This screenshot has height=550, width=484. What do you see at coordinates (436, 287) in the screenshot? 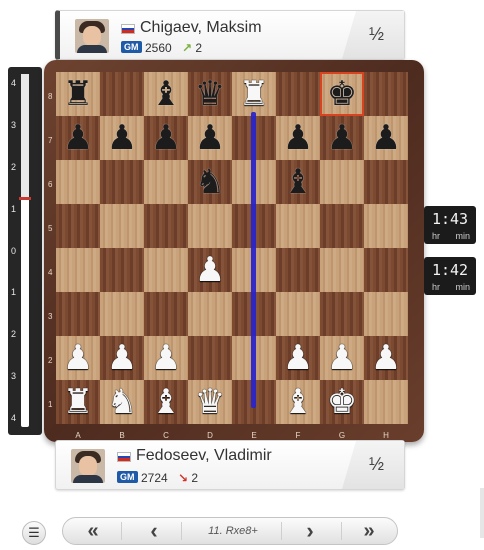
I see `hr-label: hr` at bounding box center [436, 287].